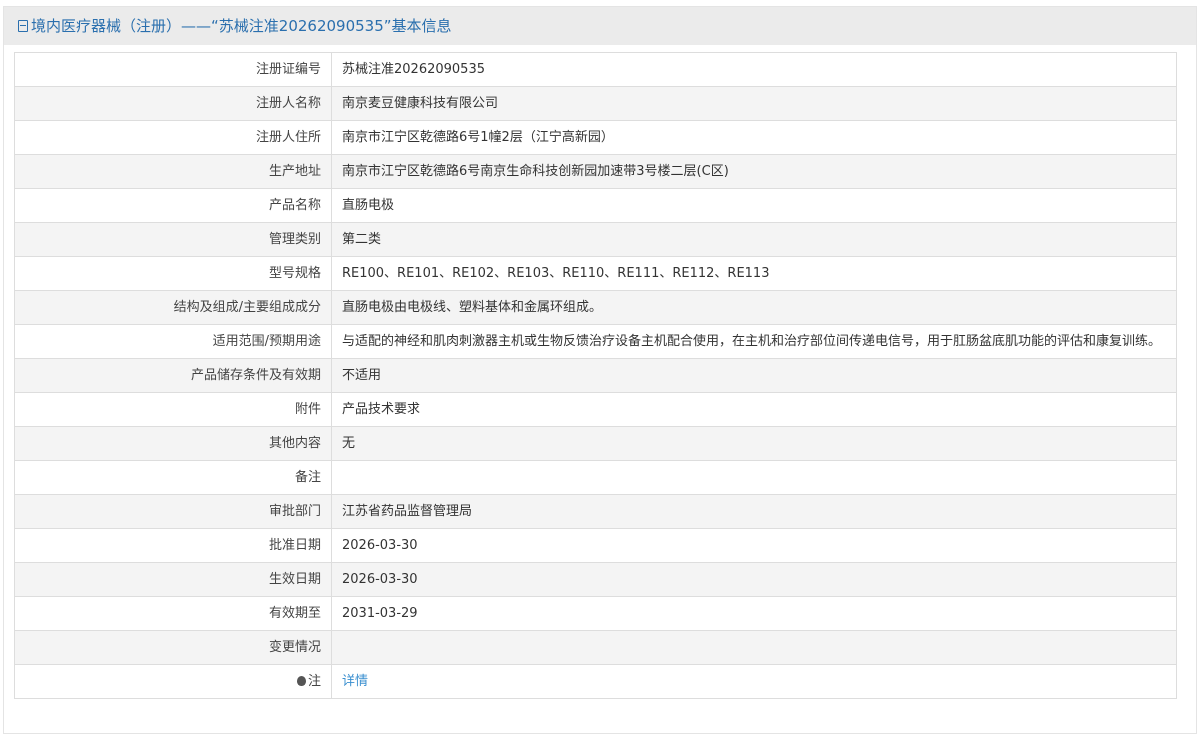 Image resolution: width=1200 pixels, height=740 pixels. I want to click on field-label: 生效日期, so click(173, 579).